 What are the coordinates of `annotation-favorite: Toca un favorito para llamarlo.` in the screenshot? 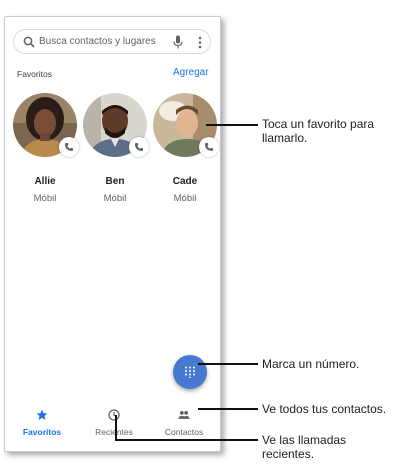 It's located at (318, 131).